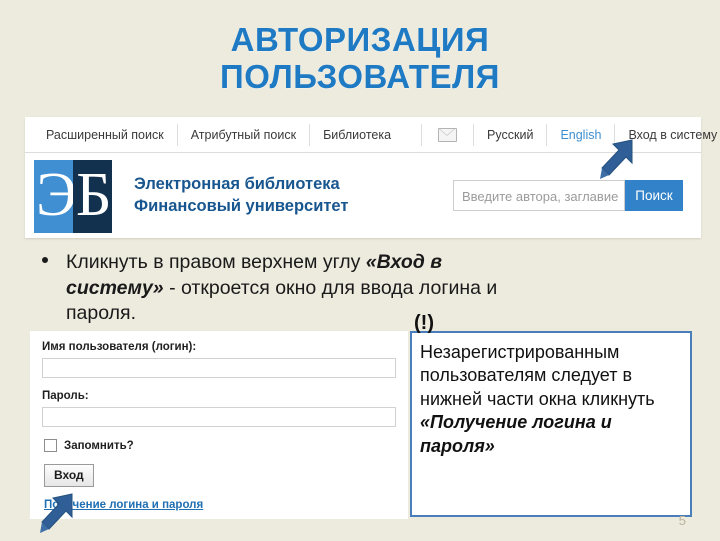 This screenshot has height=541, width=720. I want to click on password-input, so click(219, 417).